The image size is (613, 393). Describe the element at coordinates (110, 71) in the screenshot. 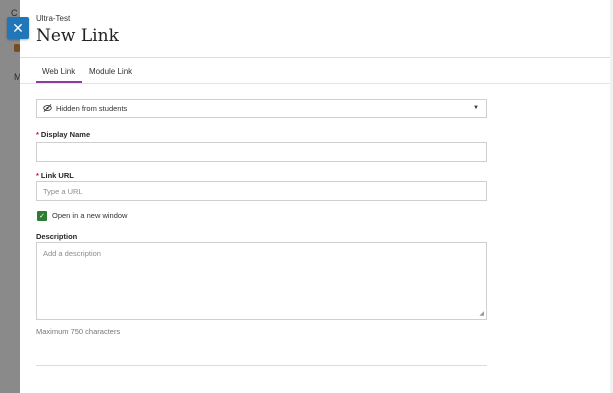

I see `tab-module-link: Module Link` at that location.